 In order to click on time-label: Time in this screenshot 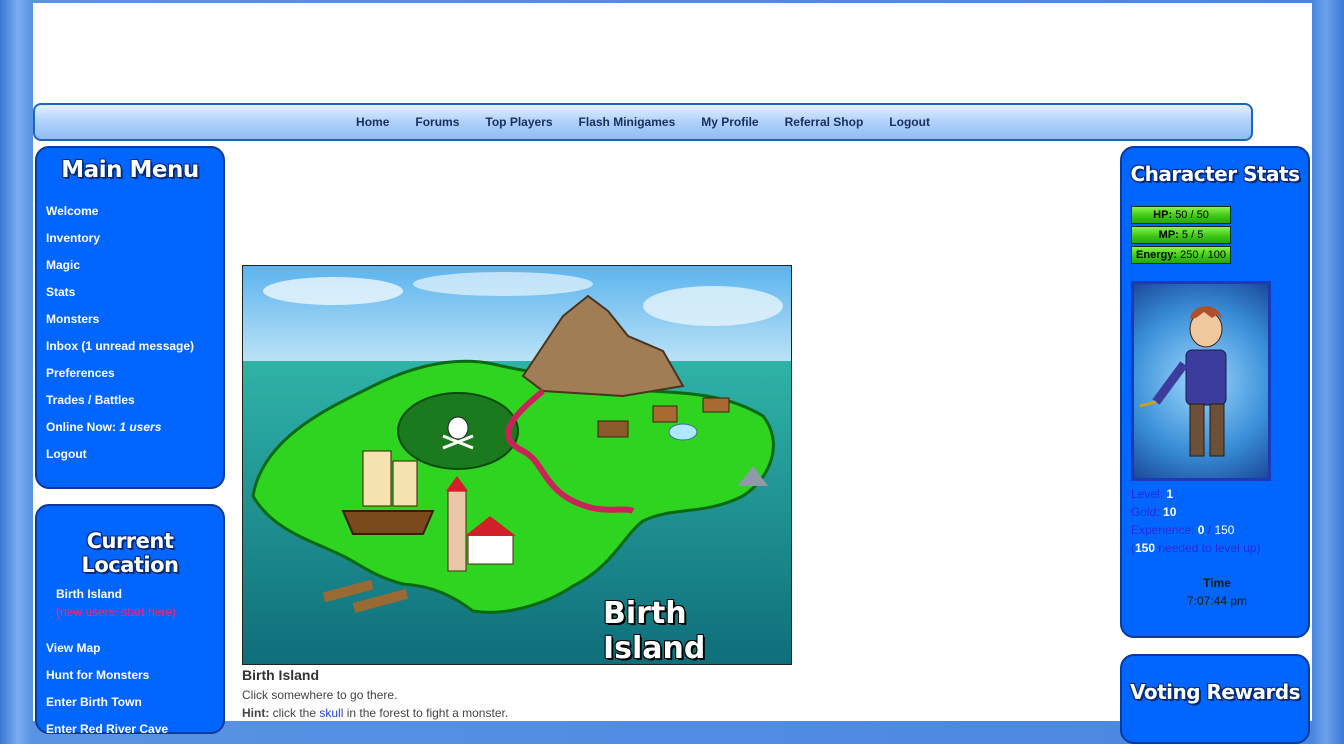, I will do `click(1217, 583)`.